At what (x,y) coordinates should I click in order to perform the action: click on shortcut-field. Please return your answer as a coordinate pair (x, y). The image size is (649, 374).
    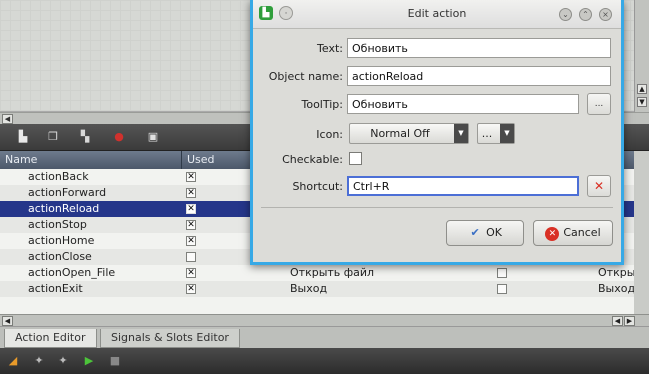
    Looking at the image, I should click on (463, 186).